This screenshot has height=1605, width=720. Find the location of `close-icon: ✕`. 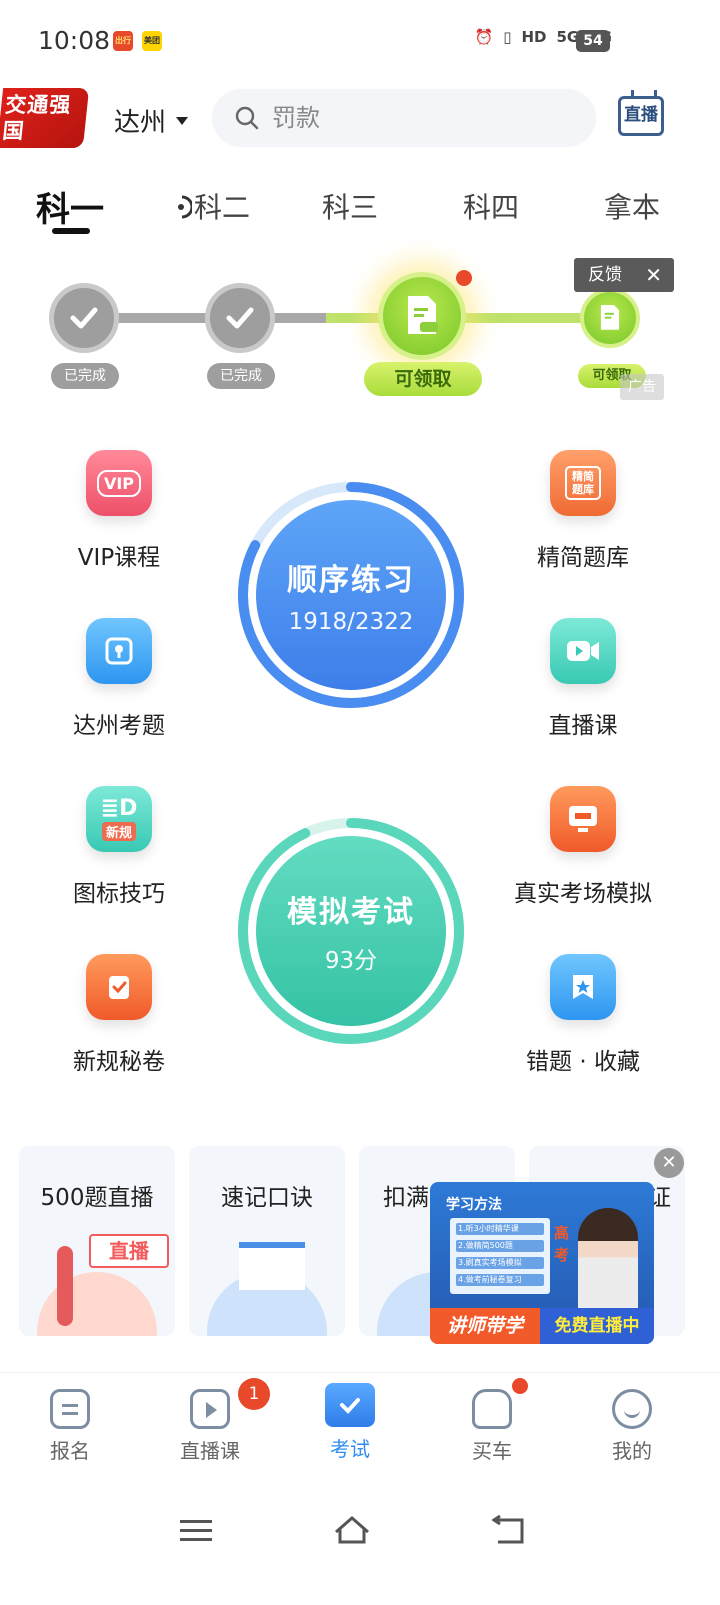

close-icon: ✕ is located at coordinates (653, 275).